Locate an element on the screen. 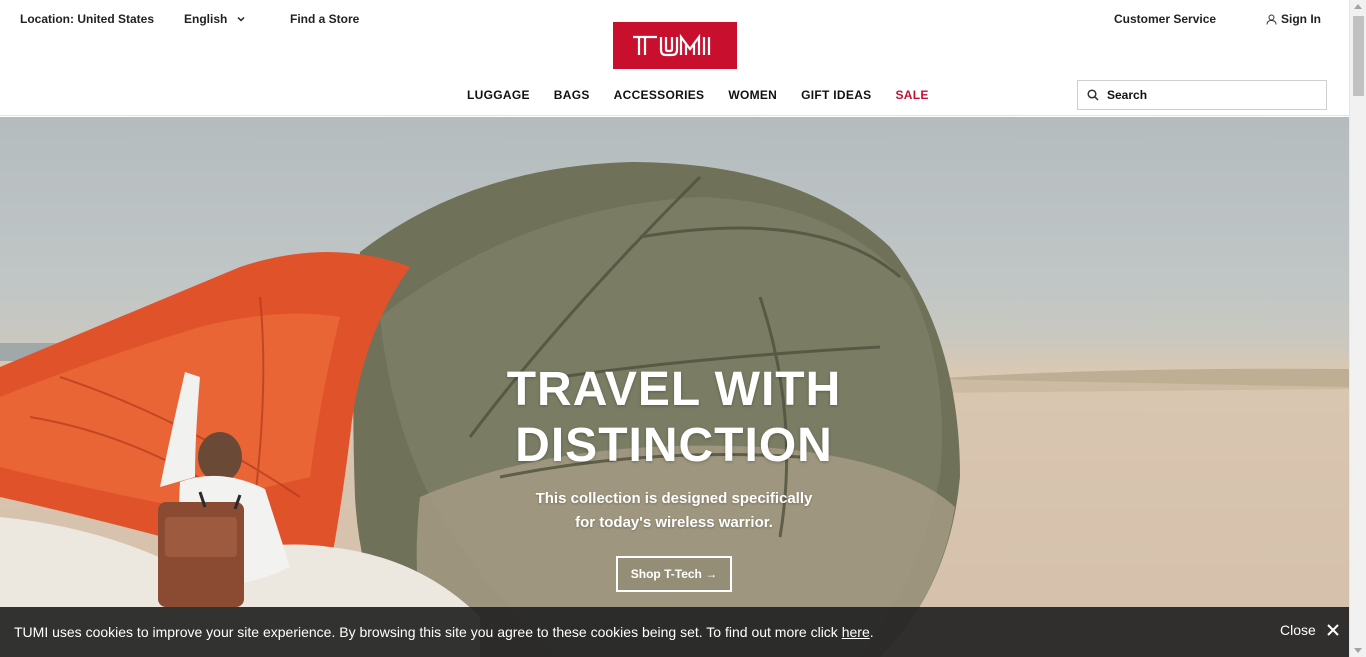 The image size is (1366, 657). nav-item-gift-ideas: GIFT IDEAS is located at coordinates (836, 95).